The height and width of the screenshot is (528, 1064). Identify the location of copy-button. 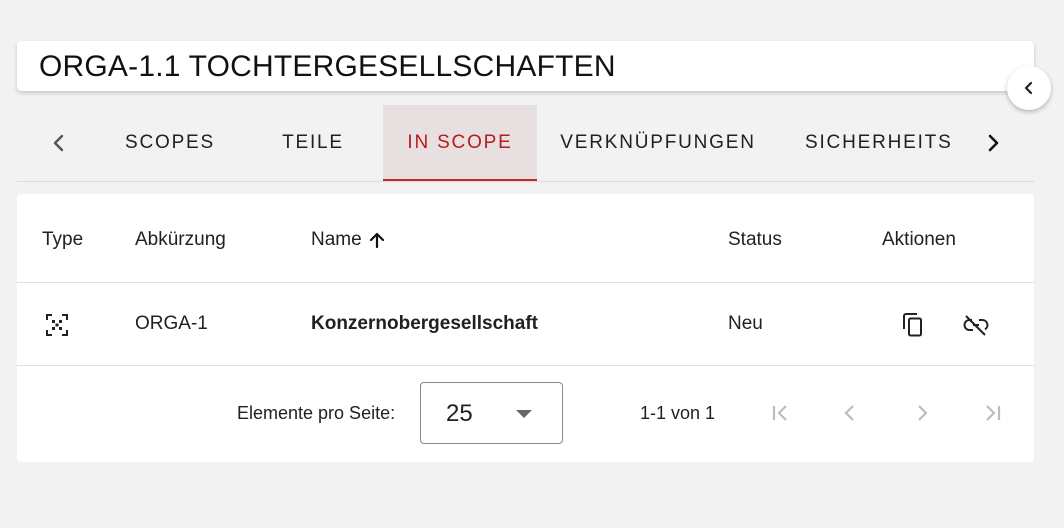
(913, 325).